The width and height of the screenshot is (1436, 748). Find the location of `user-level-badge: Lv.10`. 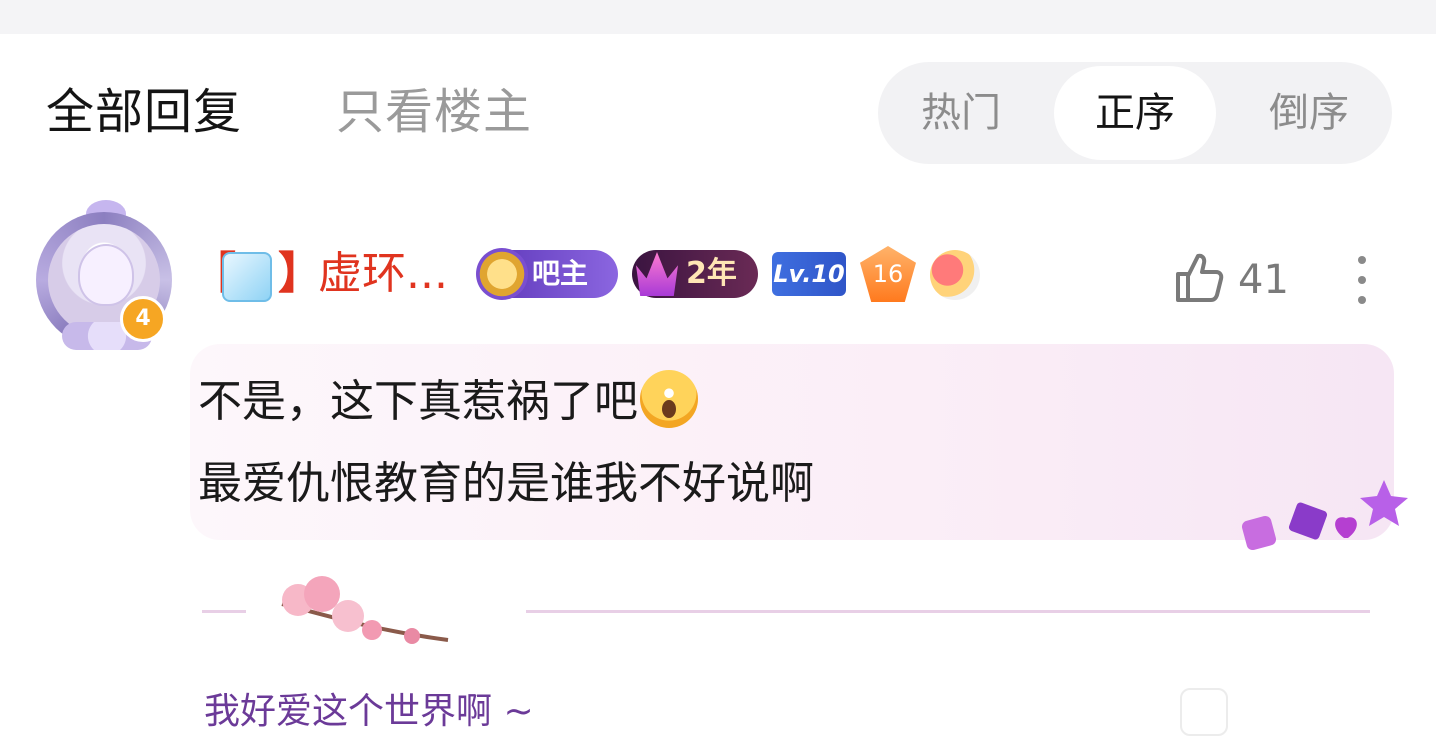

user-level-badge: Lv.10 is located at coordinates (809, 274).